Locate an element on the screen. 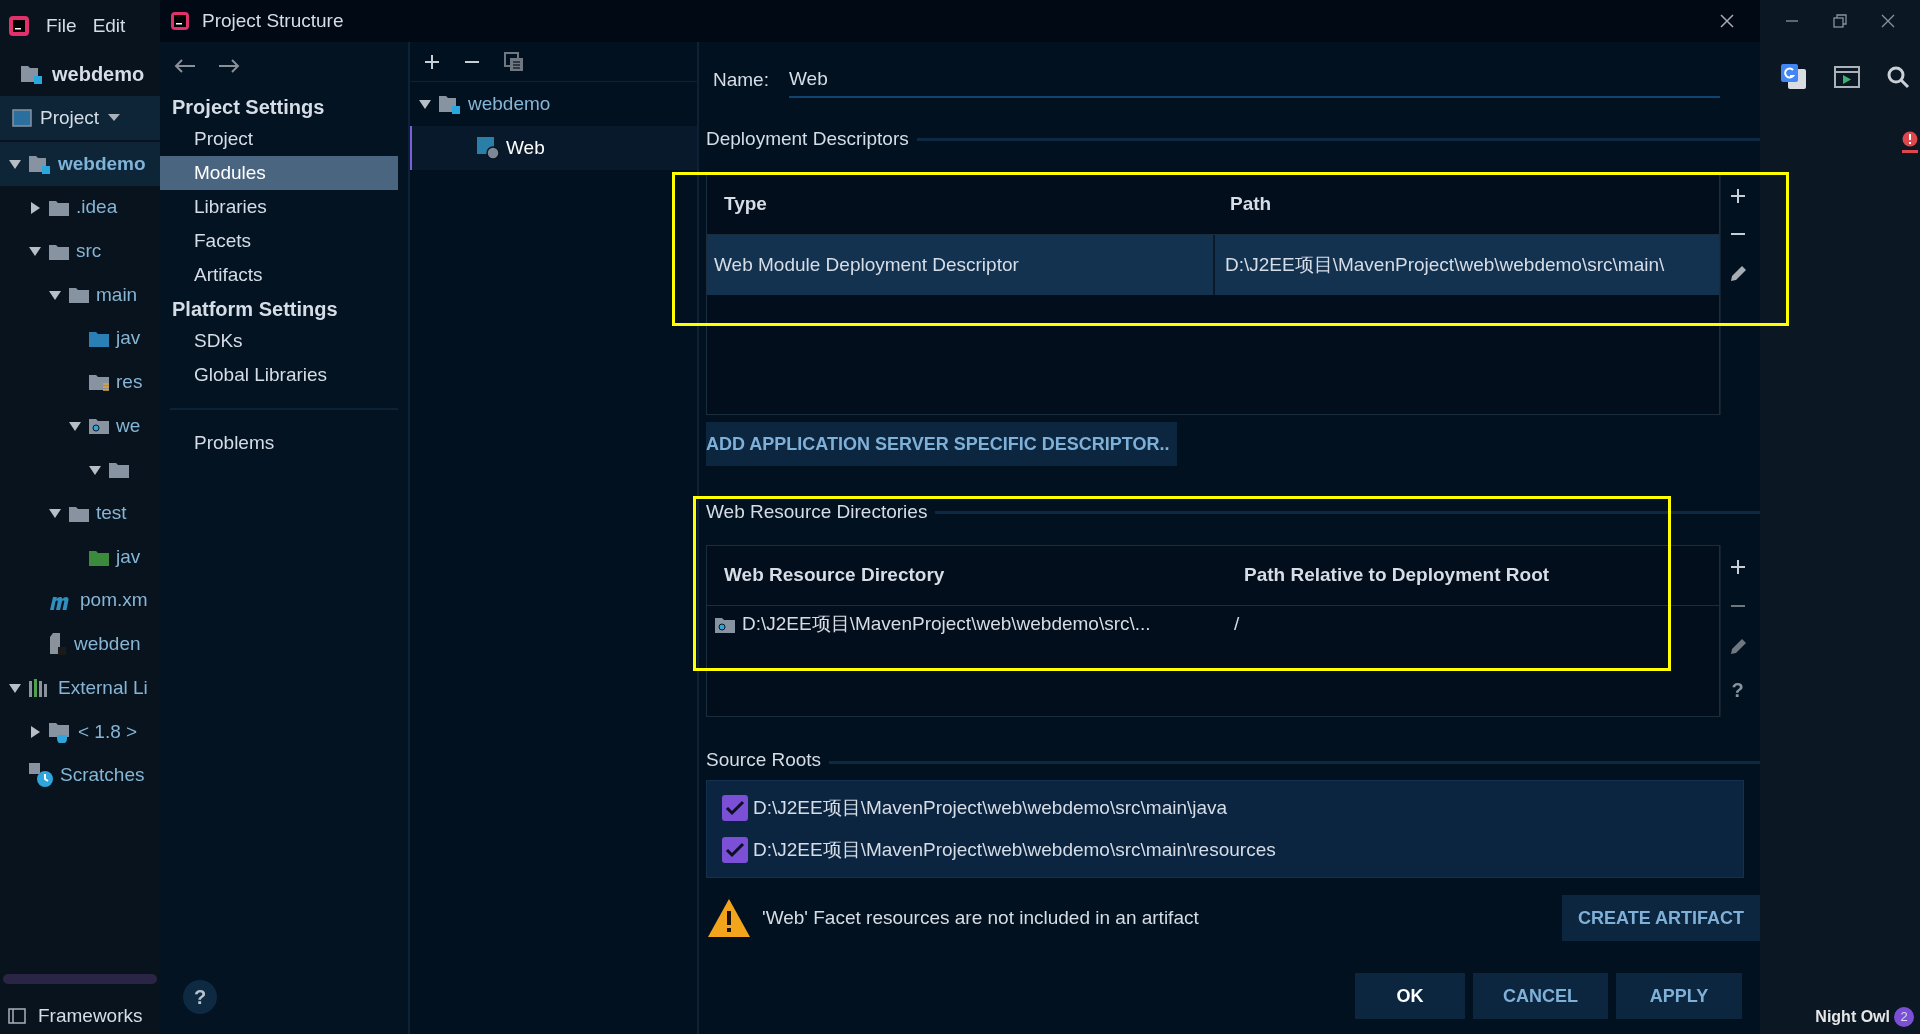 Image resolution: width=1920 pixels, height=1034 pixels. expanded-arrow-icon is located at coordinates (425, 104).